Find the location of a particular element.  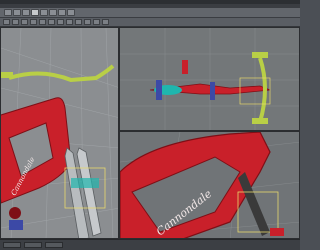

command-tab-bar is located at coordinates (150, 13).